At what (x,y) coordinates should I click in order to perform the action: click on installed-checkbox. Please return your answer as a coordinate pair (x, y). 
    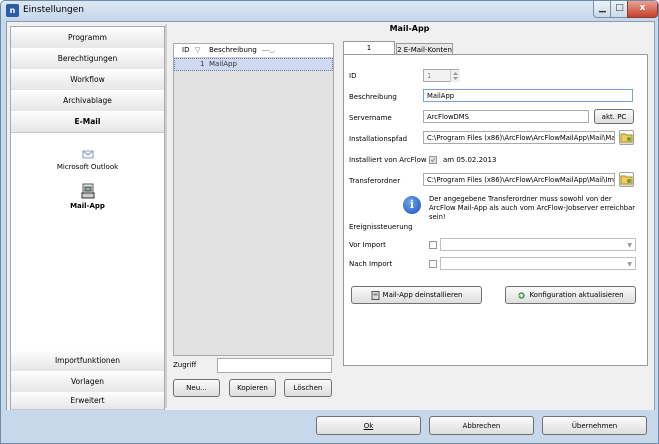
    Looking at the image, I should click on (433, 160).